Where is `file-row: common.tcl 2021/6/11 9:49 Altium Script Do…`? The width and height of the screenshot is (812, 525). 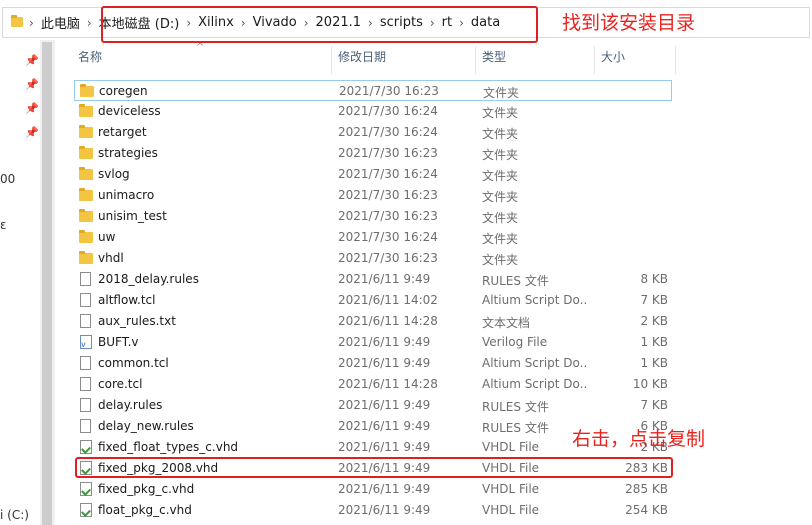 file-row: common.tcl 2021/6/11 9:49 Altium Script Do… is located at coordinates (373, 363).